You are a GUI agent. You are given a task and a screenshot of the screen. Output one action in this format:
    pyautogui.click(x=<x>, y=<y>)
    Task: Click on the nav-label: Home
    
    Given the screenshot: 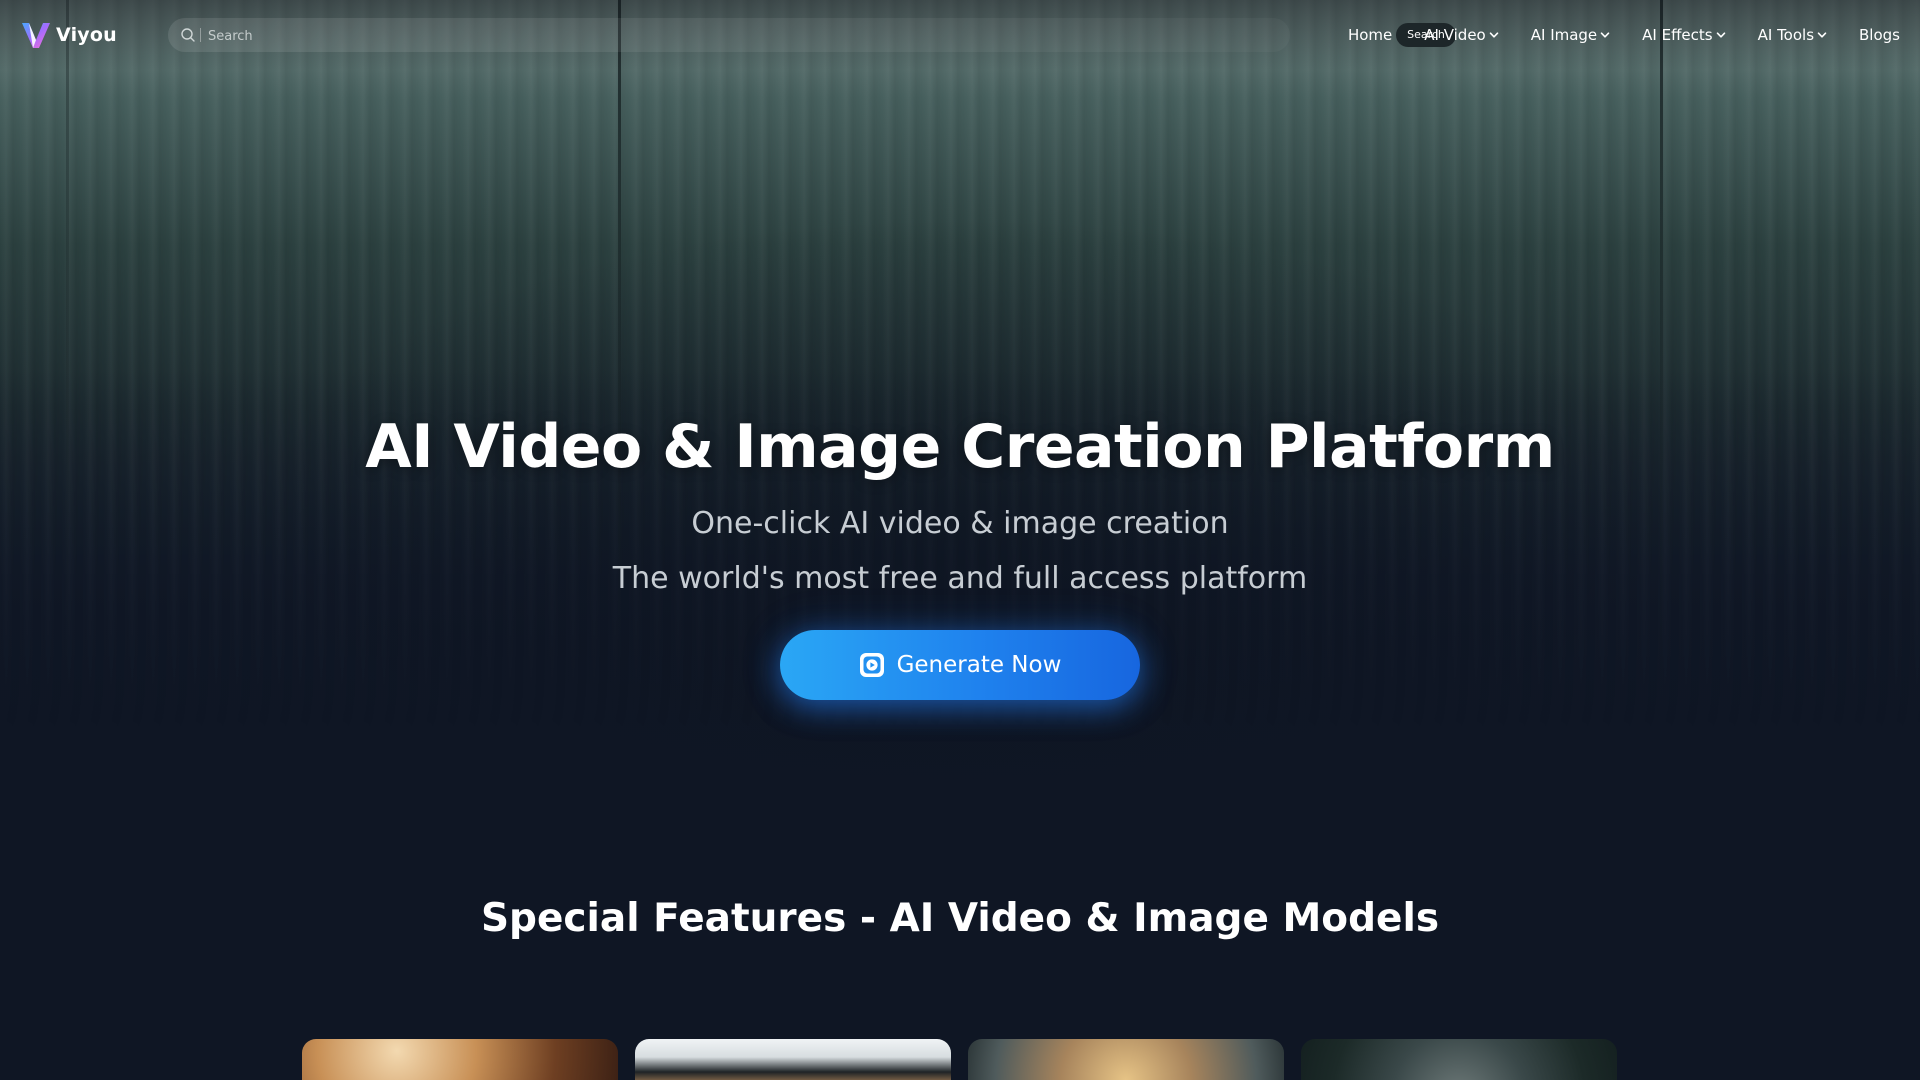 What is the action you would take?
    pyautogui.click(x=1370, y=35)
    